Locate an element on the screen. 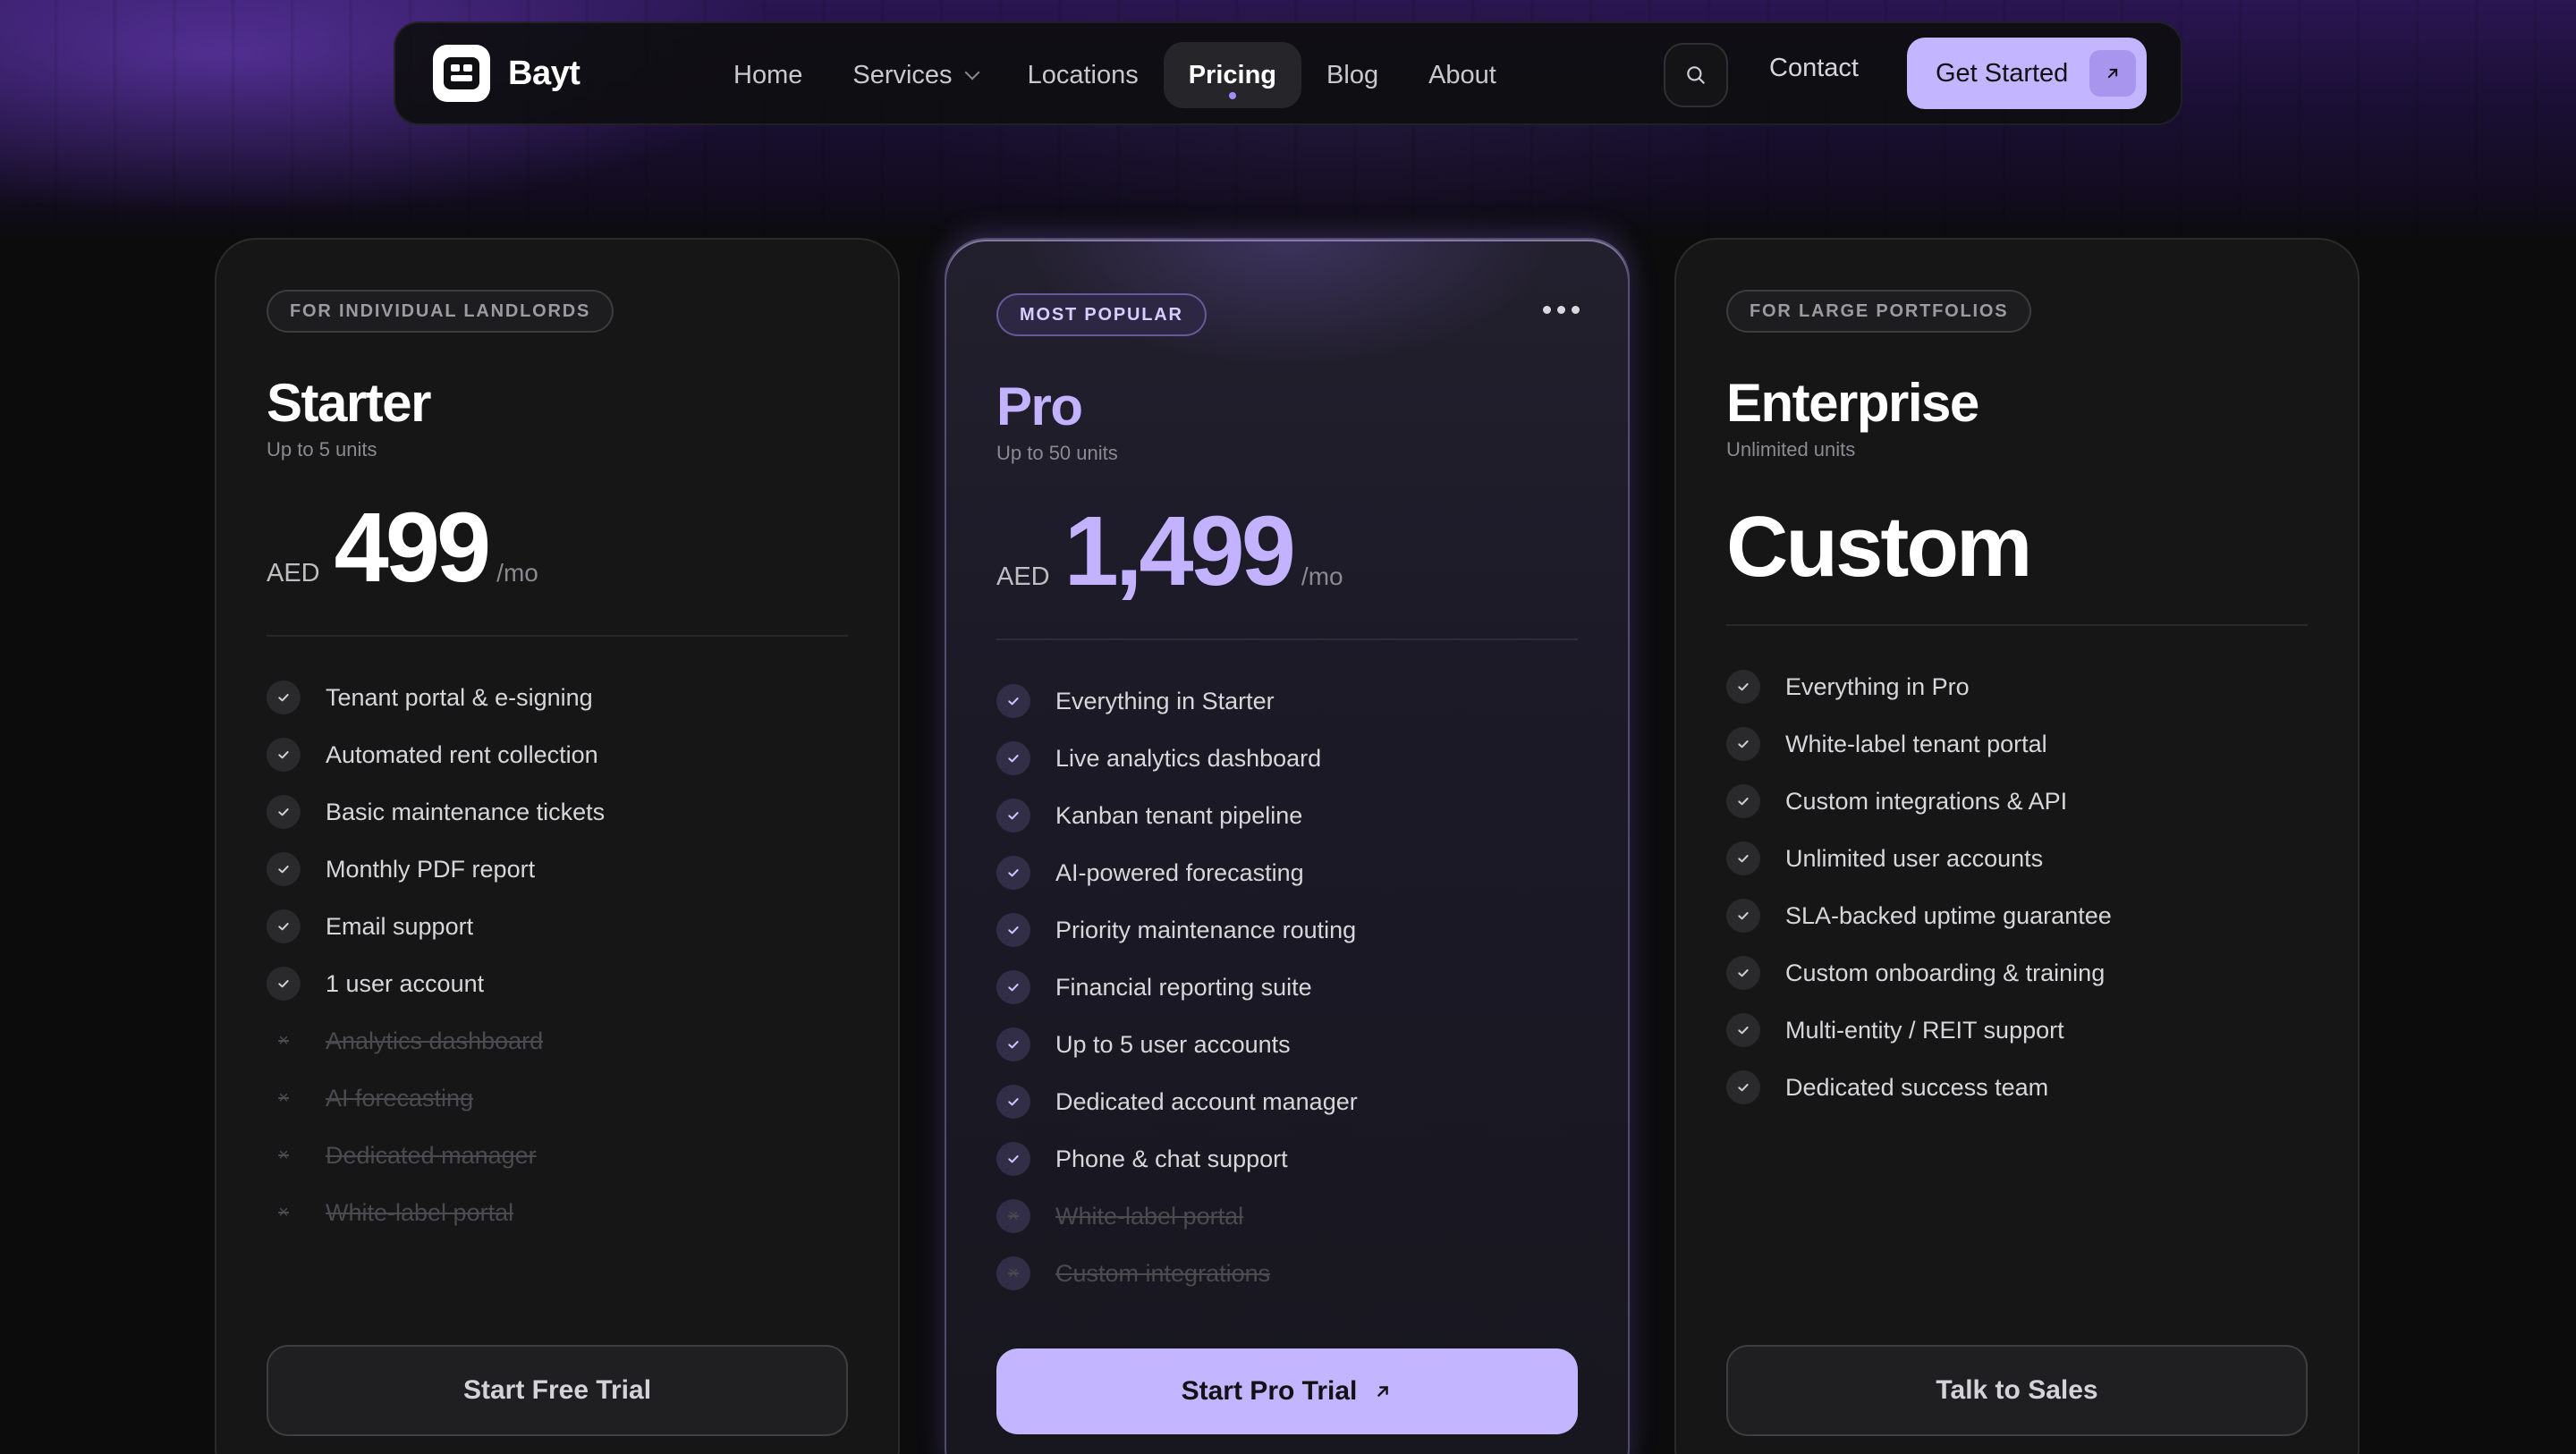  feature-label: AI-powered forecasting is located at coordinates (1179, 872).